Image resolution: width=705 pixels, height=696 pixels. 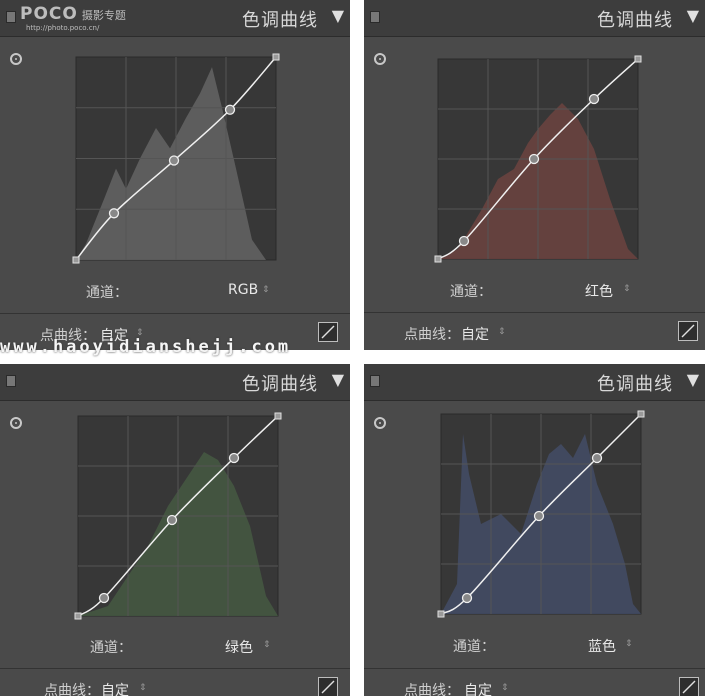 I want to click on channel-select: 蓝色, so click(x=602, y=646).